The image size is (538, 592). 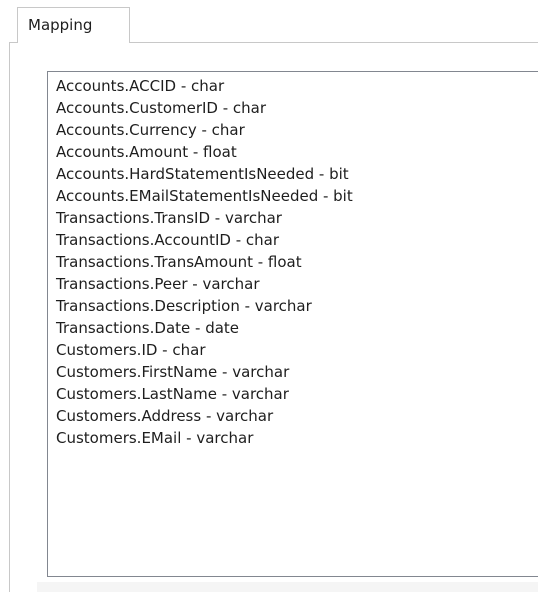 What do you see at coordinates (297, 86) in the screenshot?
I see `list-item: Accounts.ACCID - char` at bounding box center [297, 86].